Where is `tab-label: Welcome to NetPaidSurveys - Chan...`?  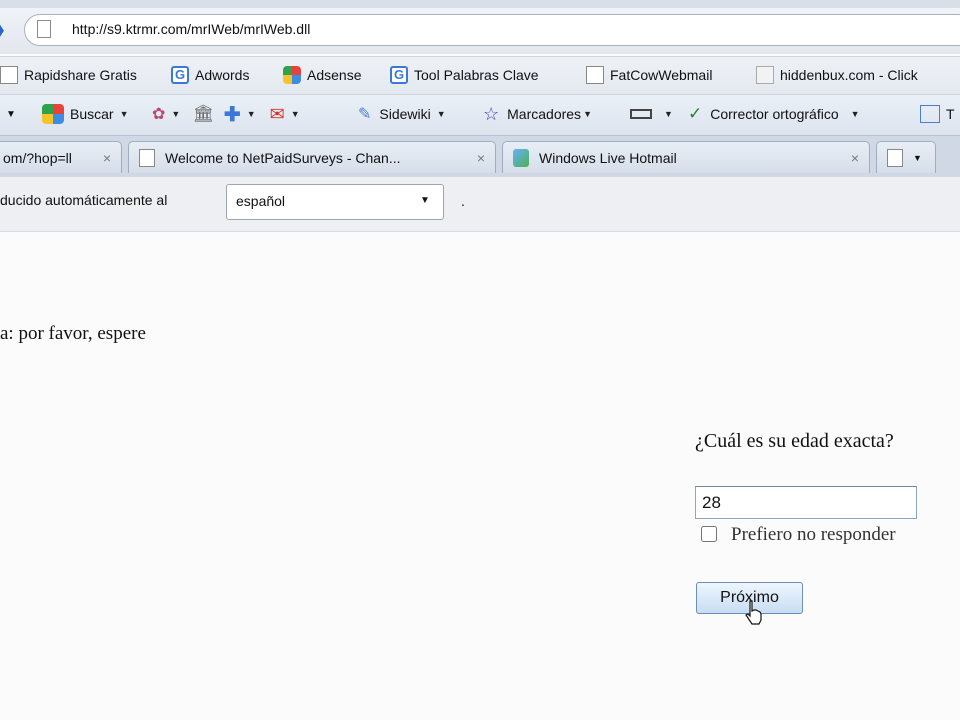 tab-label: Welcome to NetPaidSurveys - Chan... is located at coordinates (283, 157).